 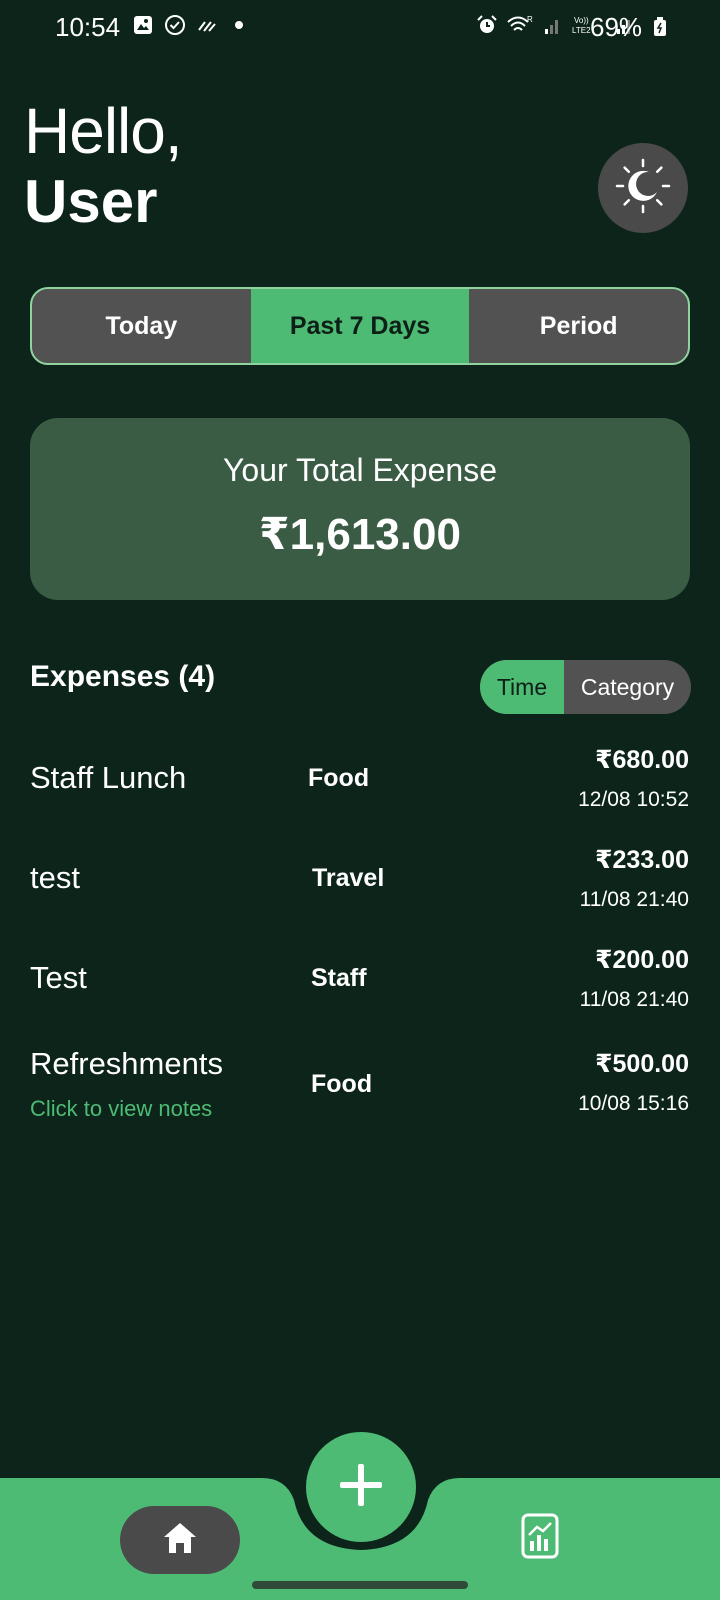 I want to click on home-button, so click(x=180, y=1540).